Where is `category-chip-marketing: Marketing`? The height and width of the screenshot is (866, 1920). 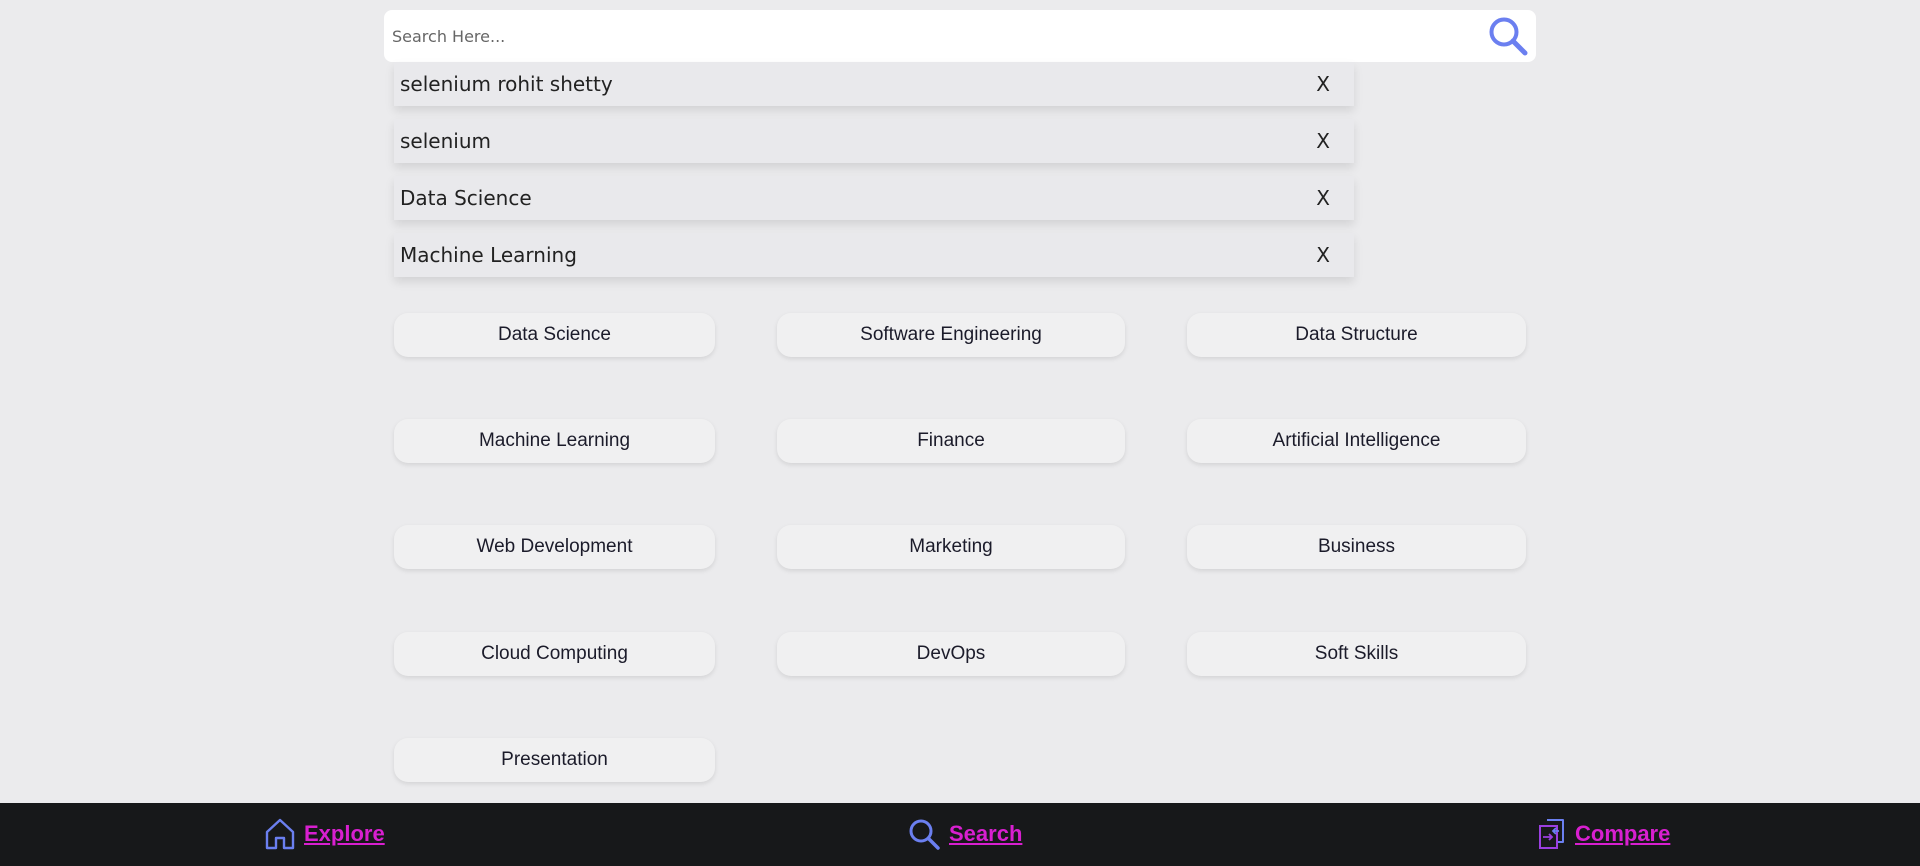 category-chip-marketing: Marketing is located at coordinates (951, 547).